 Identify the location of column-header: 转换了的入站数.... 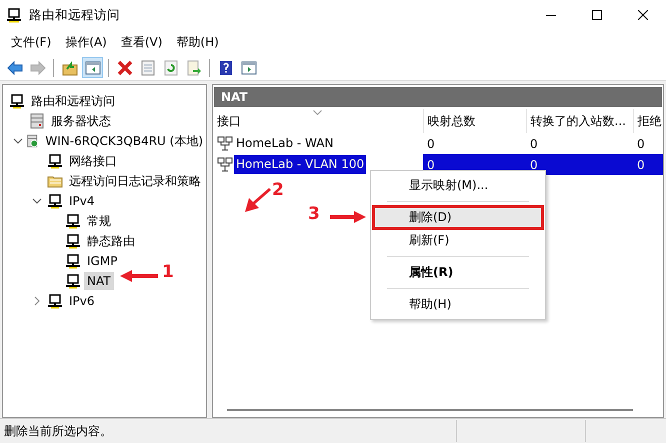
(579, 121).